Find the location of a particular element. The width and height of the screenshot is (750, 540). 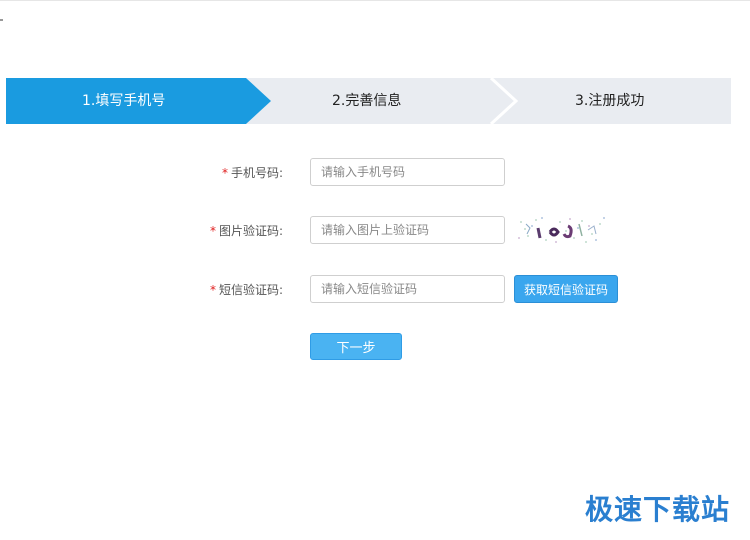

sms-code-label: * 短信验证码: is located at coordinates (246, 290).